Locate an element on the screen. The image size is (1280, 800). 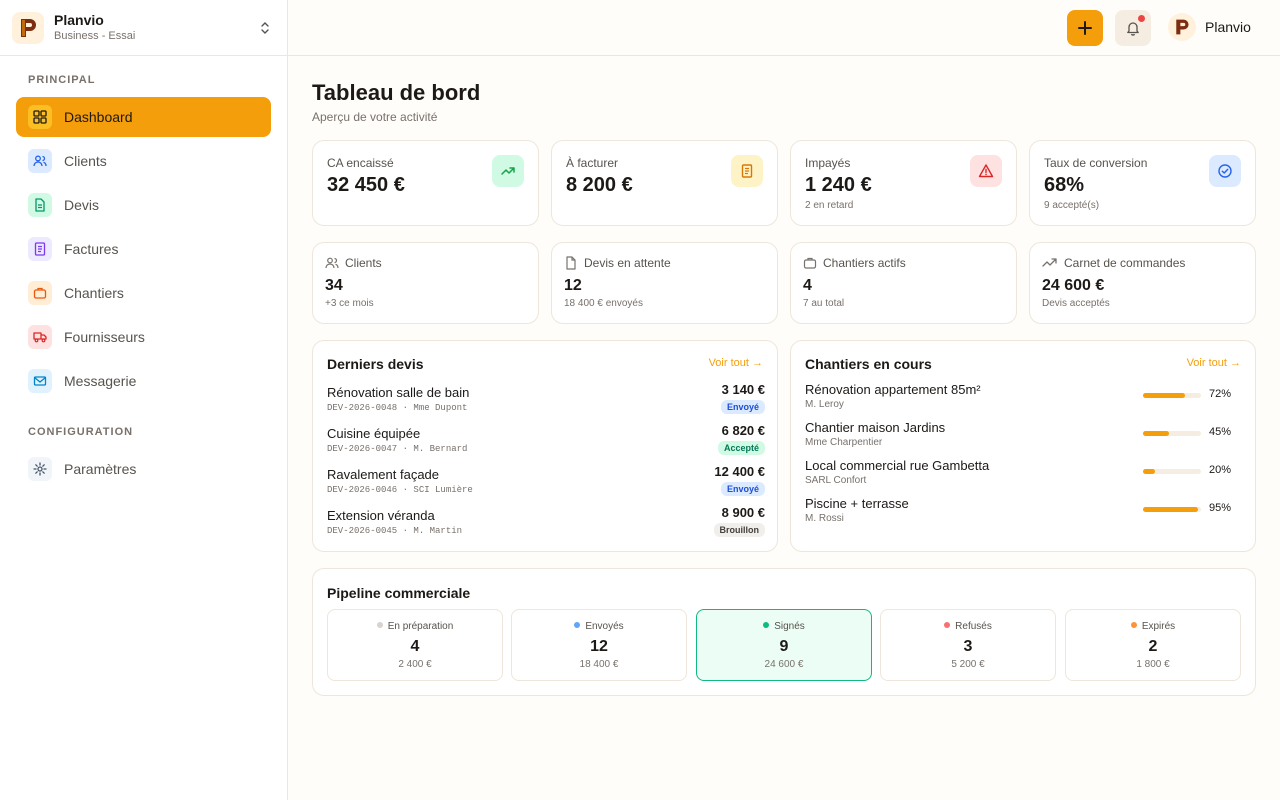
panel-title: Pipeline commerciale is located at coordinates (399, 593).